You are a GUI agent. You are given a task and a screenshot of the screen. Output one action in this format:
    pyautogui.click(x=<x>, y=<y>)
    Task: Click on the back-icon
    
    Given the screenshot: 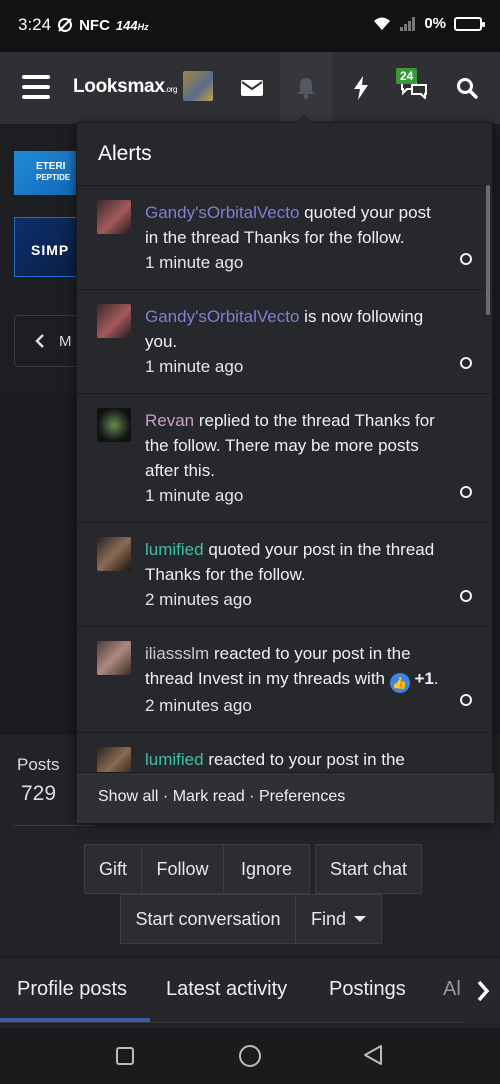 What is the action you would take?
    pyautogui.click(x=373, y=1055)
    